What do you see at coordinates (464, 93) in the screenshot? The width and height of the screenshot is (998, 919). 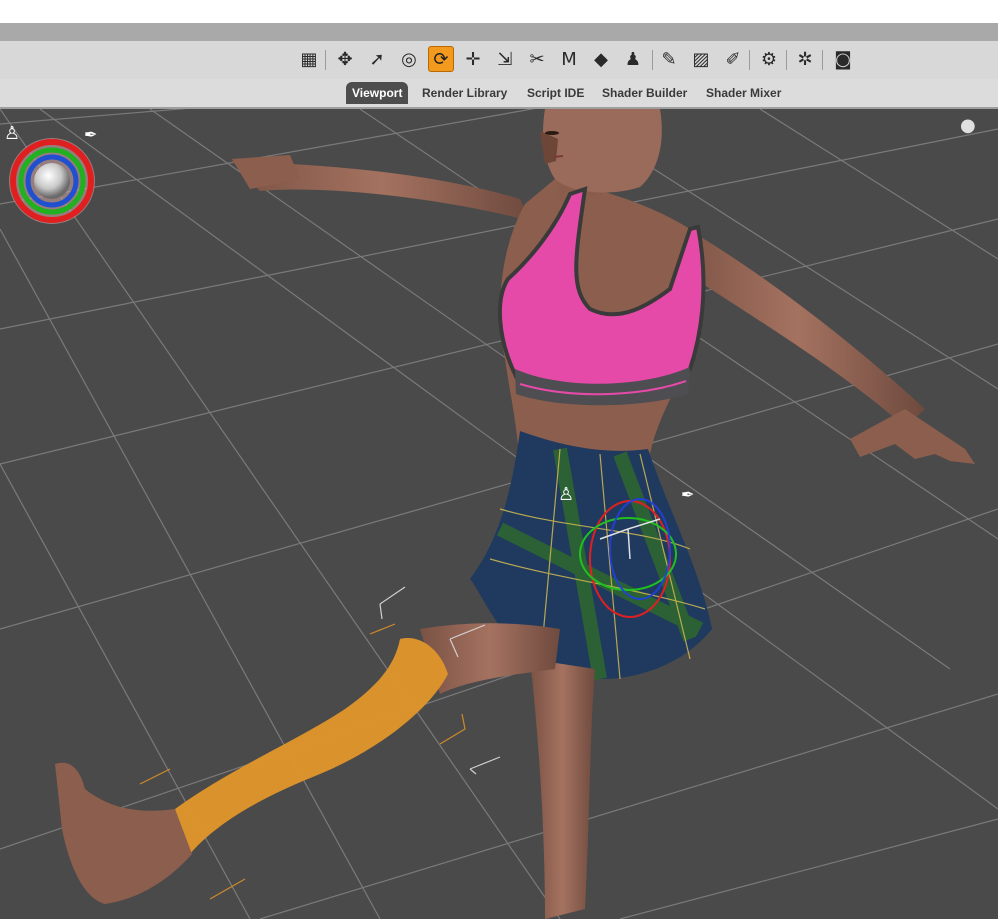 I see `tab-render-library: Render Library` at bounding box center [464, 93].